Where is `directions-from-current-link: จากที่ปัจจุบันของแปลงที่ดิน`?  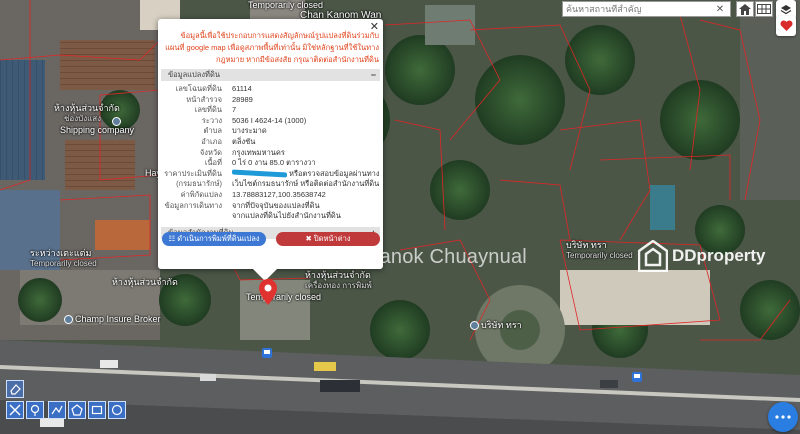
directions-from-current-link: จากที่ปัจจุบันของแปลงที่ดิน is located at coordinates (306, 206).